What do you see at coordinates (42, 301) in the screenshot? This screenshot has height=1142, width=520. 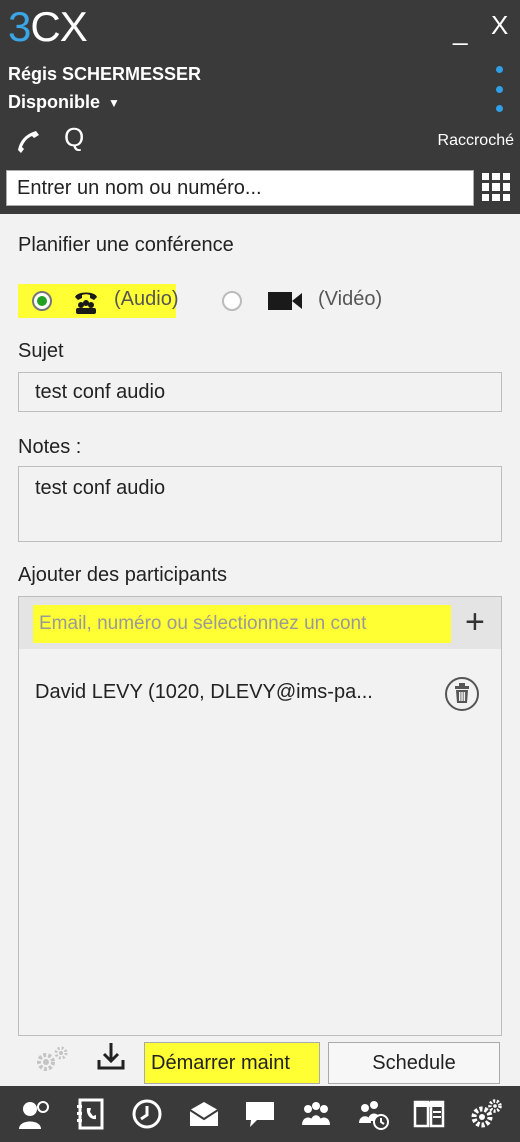 I see `audio-radio` at bounding box center [42, 301].